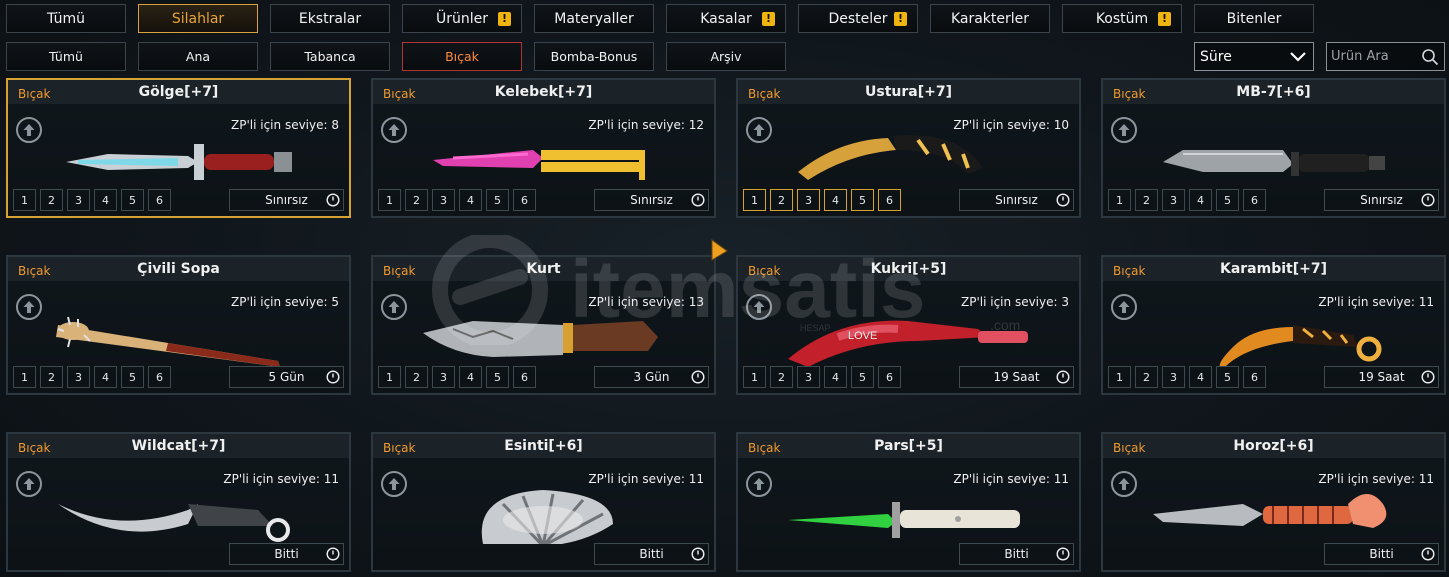  I want to click on tab-silahlar: Silahlar, so click(198, 18).